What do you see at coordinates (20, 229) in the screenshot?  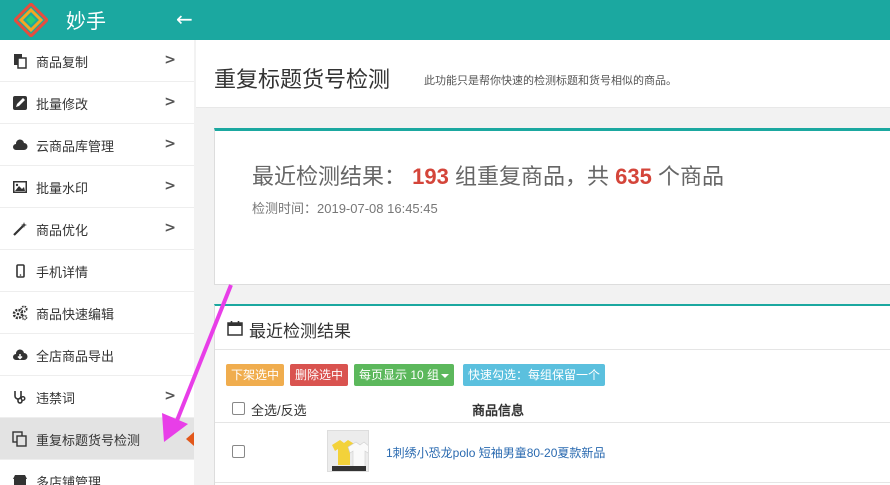 I see `magic-wand-icon` at bounding box center [20, 229].